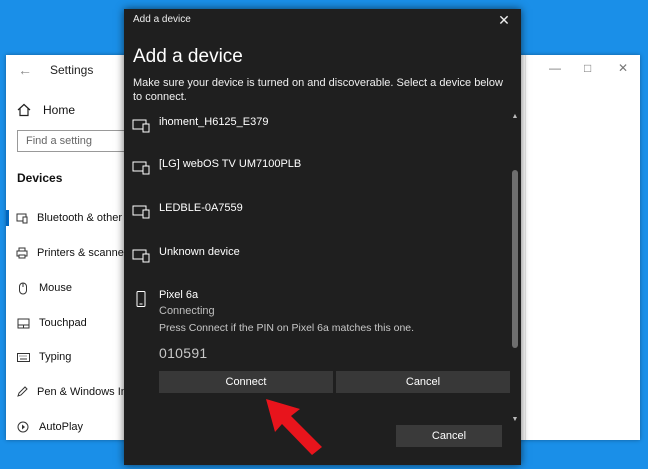 The height and width of the screenshot is (469, 648). I want to click on nav-item-bluetooth: Bluetooth & other devices, so click(66, 218).